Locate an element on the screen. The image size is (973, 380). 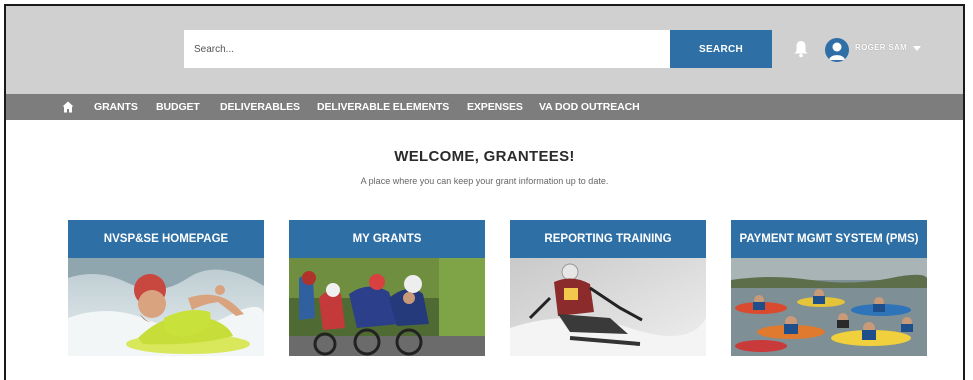
chevron-down-icon is located at coordinates (917, 49).